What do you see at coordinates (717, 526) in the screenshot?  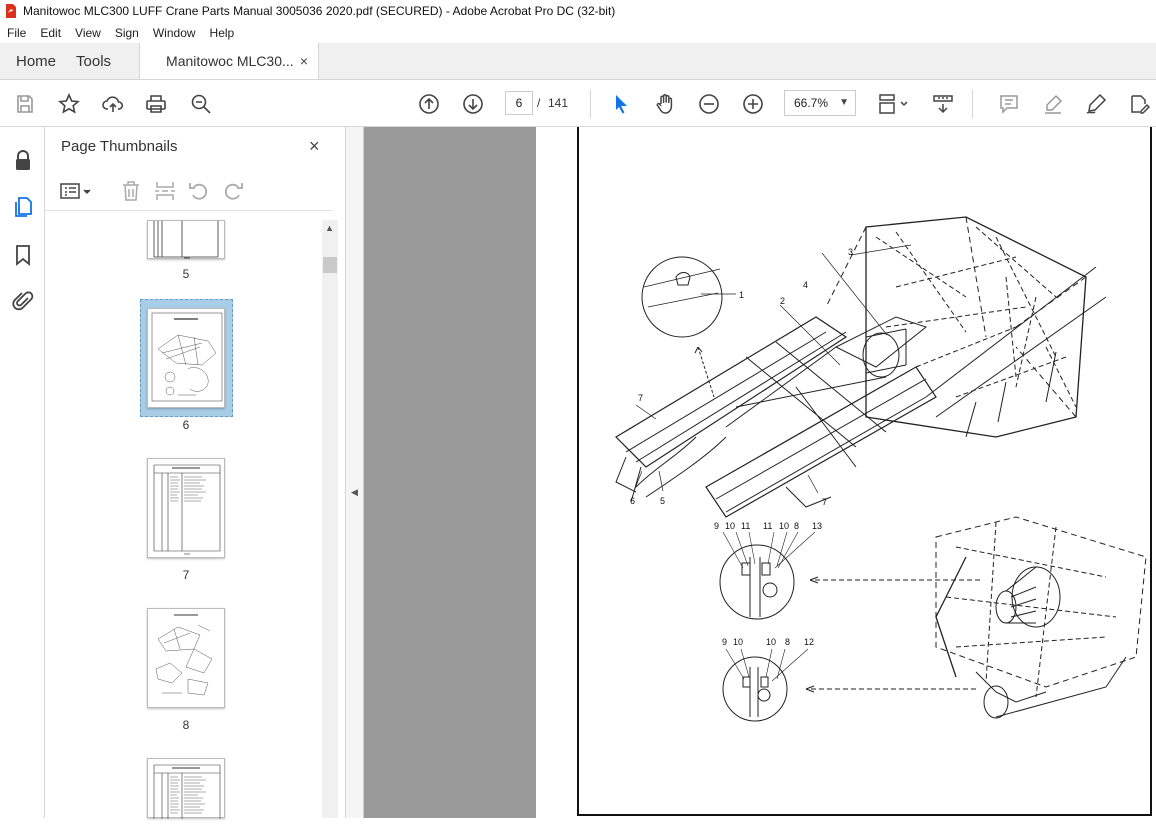 I see `detail-a-callout: 9` at bounding box center [717, 526].